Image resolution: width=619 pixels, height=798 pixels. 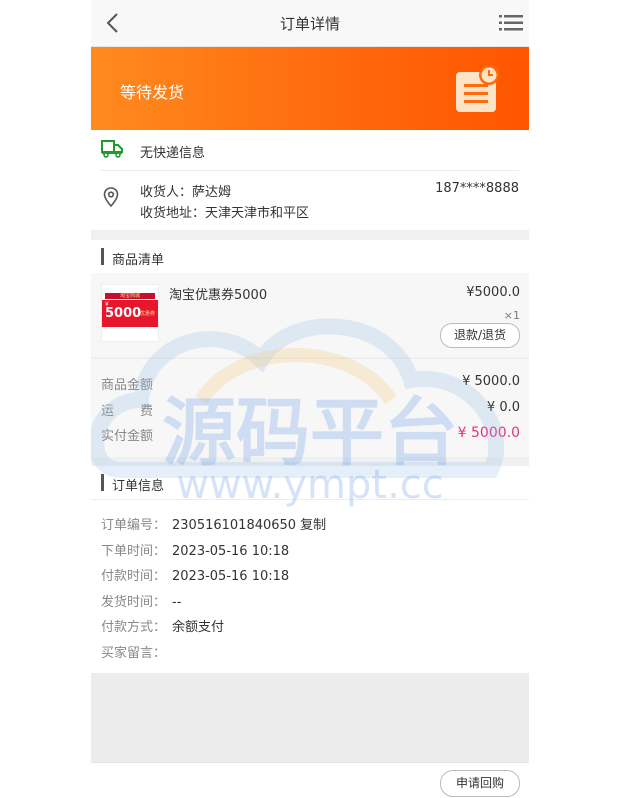 I want to click on product-price: ¥5000.0, so click(x=493, y=292).